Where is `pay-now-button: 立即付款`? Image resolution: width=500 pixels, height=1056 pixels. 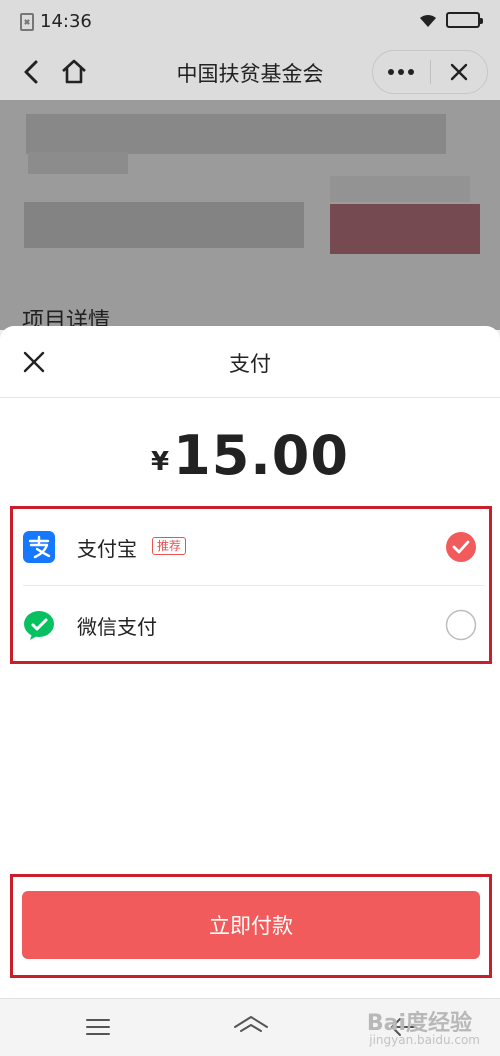
pay-now-button: 立即付款 is located at coordinates (251, 925).